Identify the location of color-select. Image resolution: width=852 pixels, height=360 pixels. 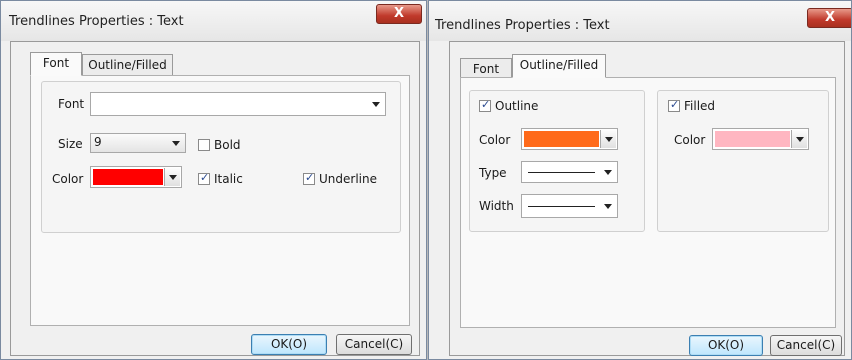
(136, 177).